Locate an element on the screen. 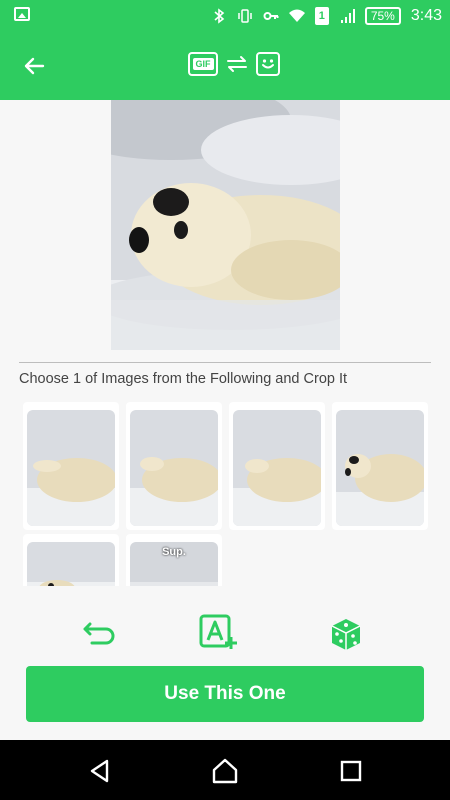 This screenshot has height=800, width=450. add-text-button is located at coordinates (218, 632).